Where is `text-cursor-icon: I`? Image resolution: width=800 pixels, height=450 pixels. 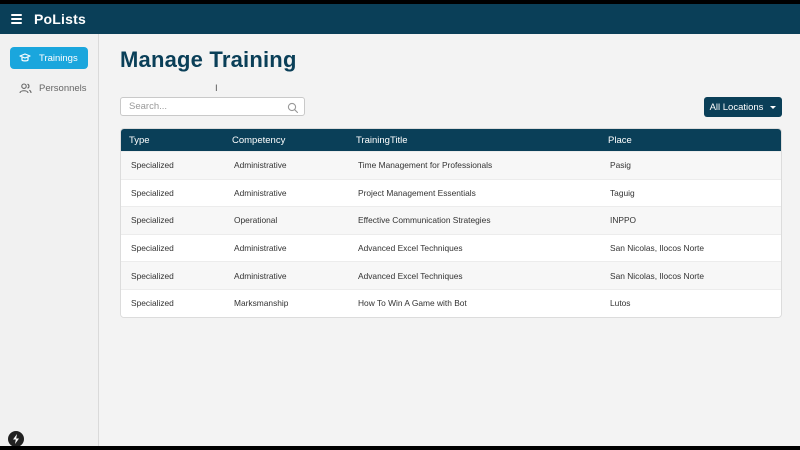
text-cursor-icon: I is located at coordinates (216, 89).